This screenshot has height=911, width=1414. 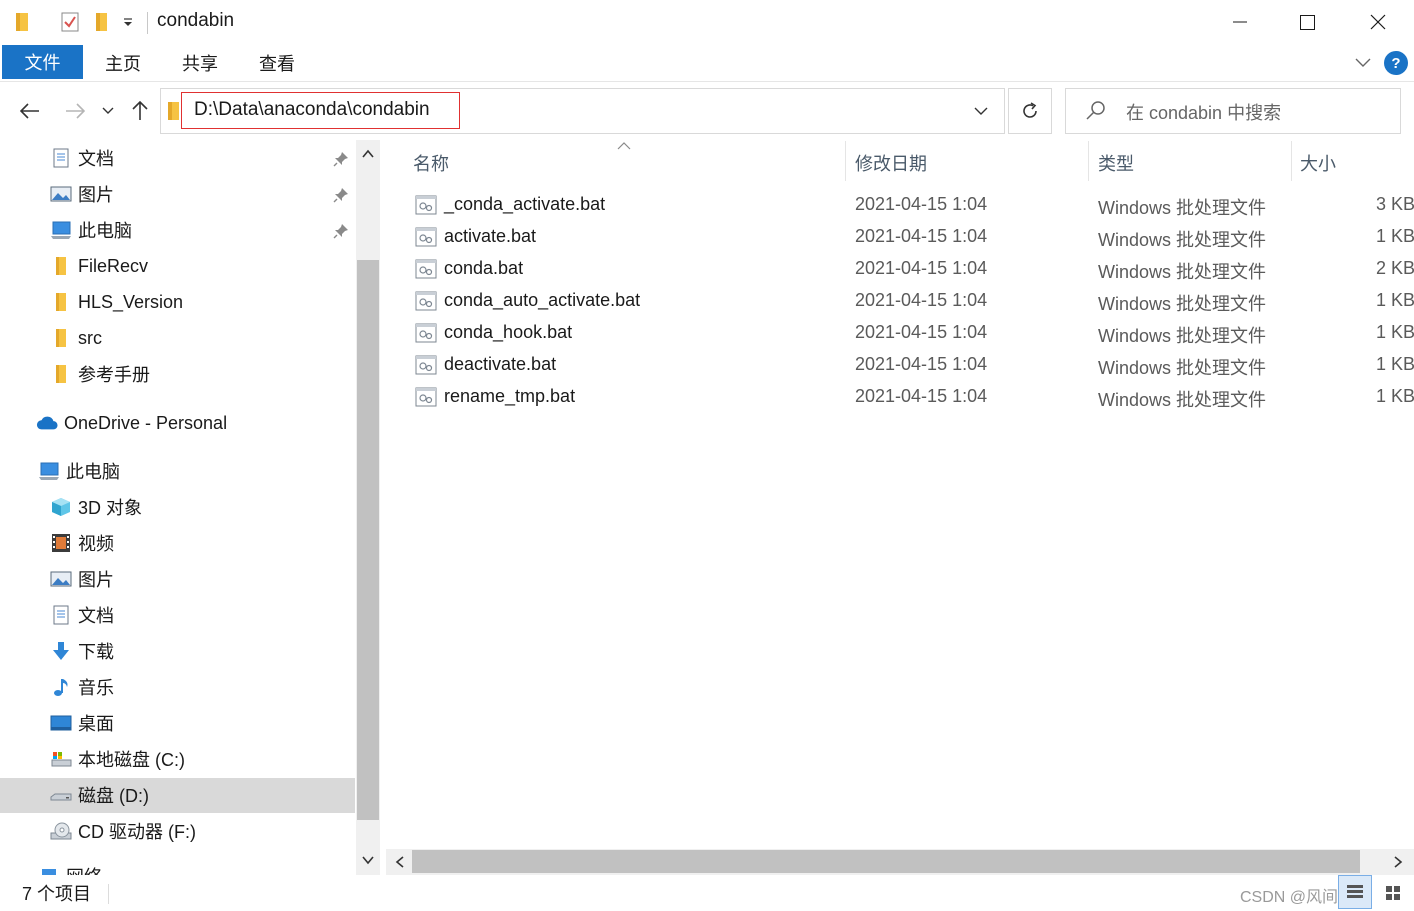 I want to click on chevron-up-icon, so click(x=368, y=154).